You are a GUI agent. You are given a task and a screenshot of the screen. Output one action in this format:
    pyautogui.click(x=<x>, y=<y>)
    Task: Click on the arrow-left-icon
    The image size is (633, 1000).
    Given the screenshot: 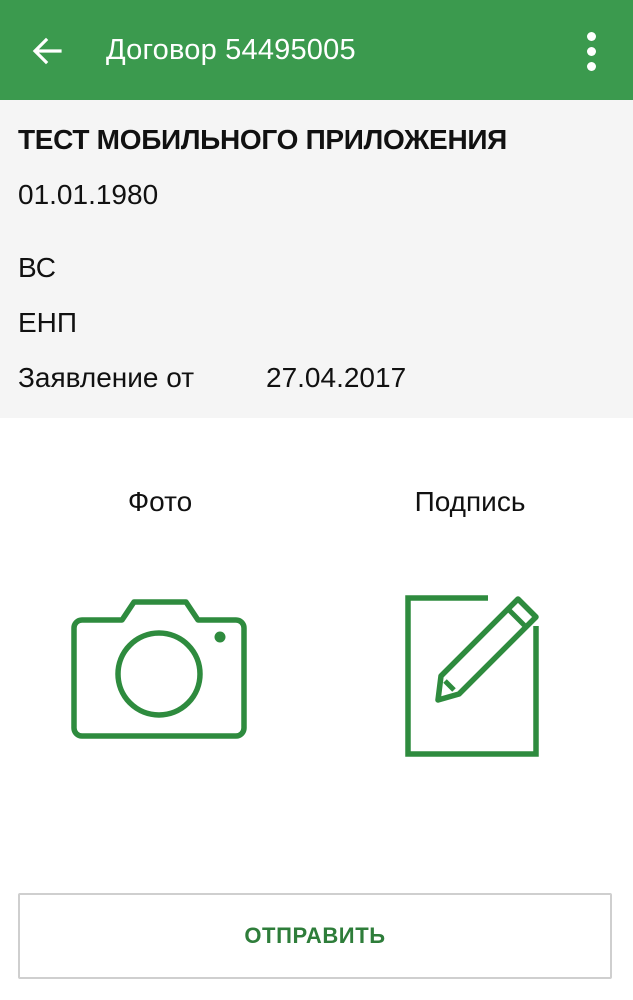 What is the action you would take?
    pyautogui.click(x=47, y=51)
    